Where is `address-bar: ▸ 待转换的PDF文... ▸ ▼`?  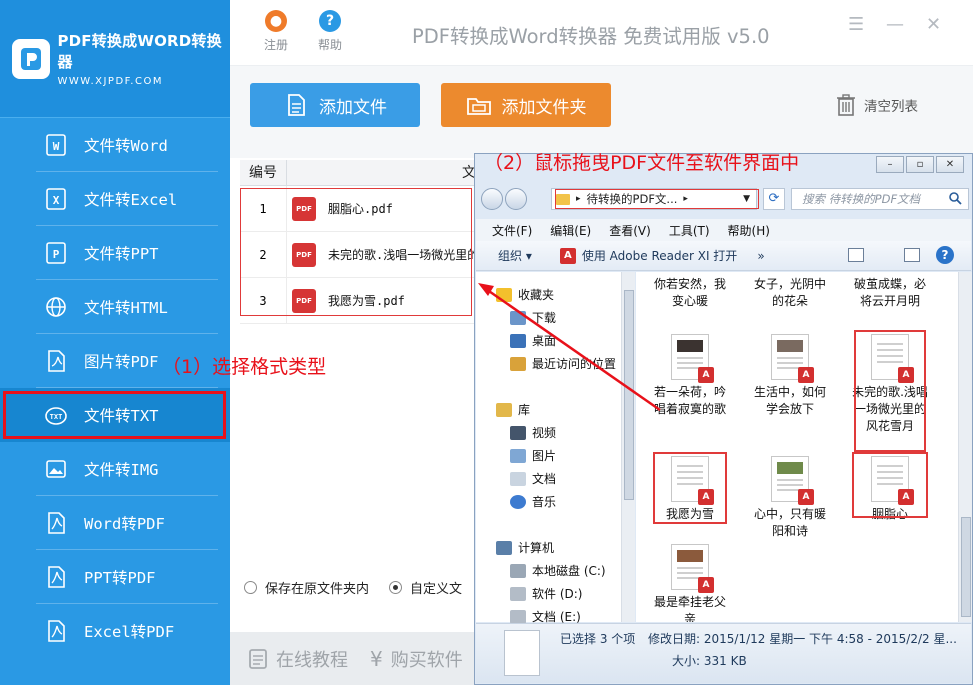 address-bar: ▸ 待转换的PDF文... ▸ ▼ is located at coordinates (654, 199).